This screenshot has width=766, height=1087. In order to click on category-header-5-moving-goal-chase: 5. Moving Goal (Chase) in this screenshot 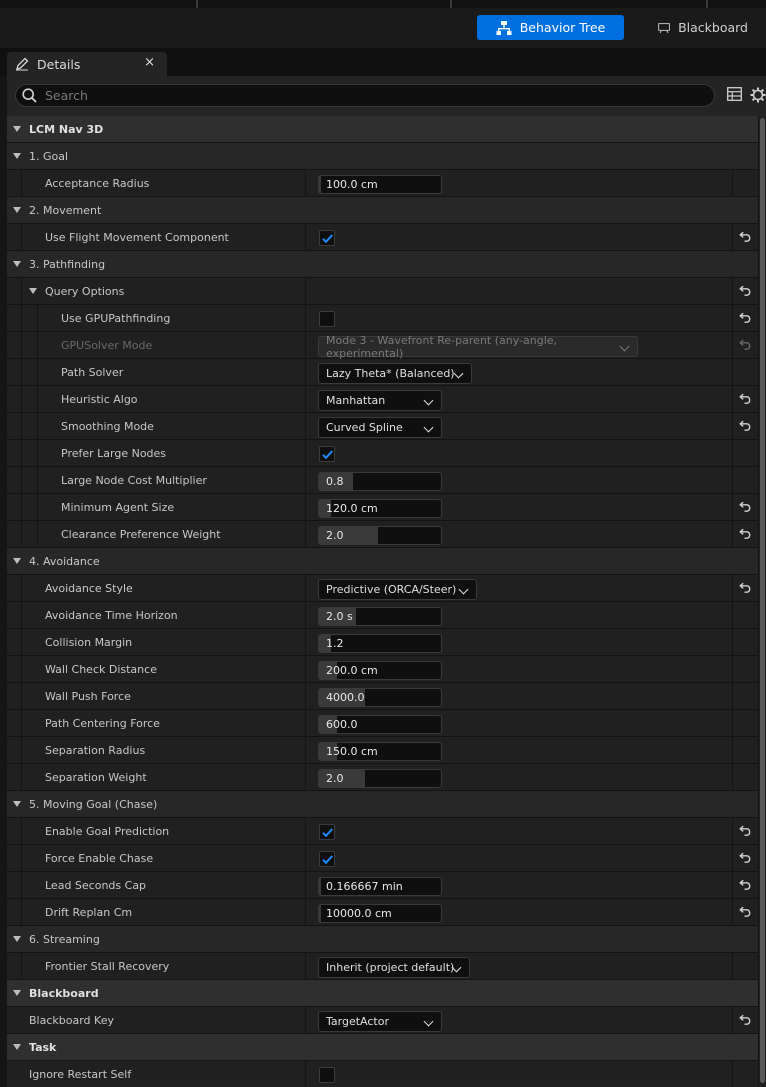, I will do `click(382, 804)`.